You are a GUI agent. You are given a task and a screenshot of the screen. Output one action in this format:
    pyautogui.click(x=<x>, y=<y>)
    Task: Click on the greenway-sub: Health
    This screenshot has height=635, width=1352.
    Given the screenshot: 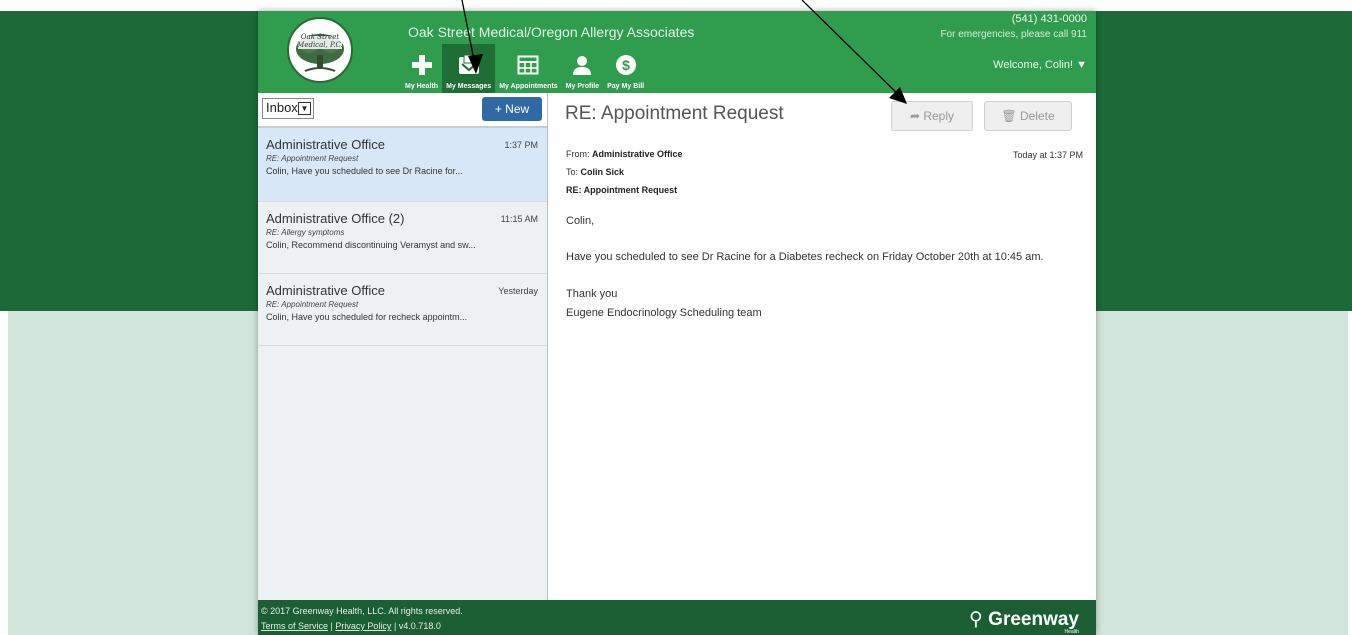 What is the action you would take?
    pyautogui.click(x=1071, y=632)
    